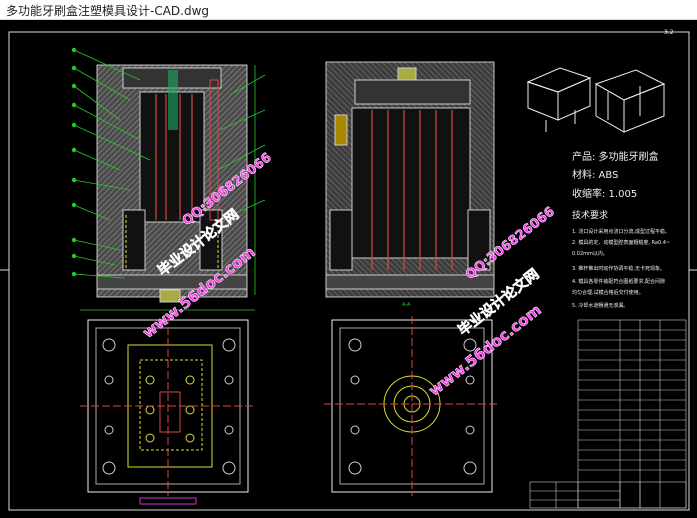  I want to click on tech-line-3: 0.02mm以内。, so click(590, 253).